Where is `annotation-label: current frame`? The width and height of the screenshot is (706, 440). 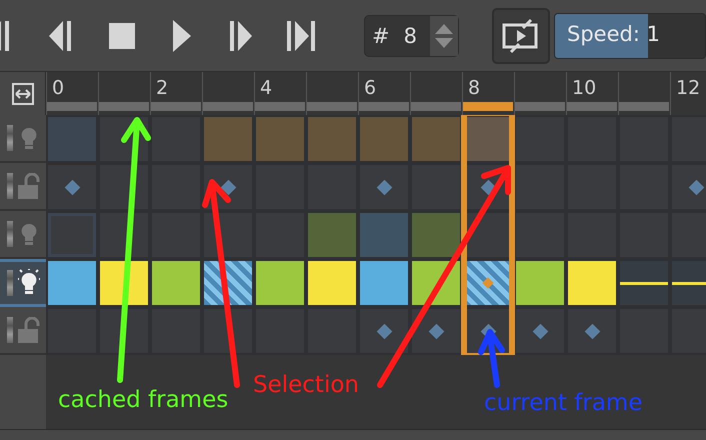
annotation-label: current frame is located at coordinates (563, 403).